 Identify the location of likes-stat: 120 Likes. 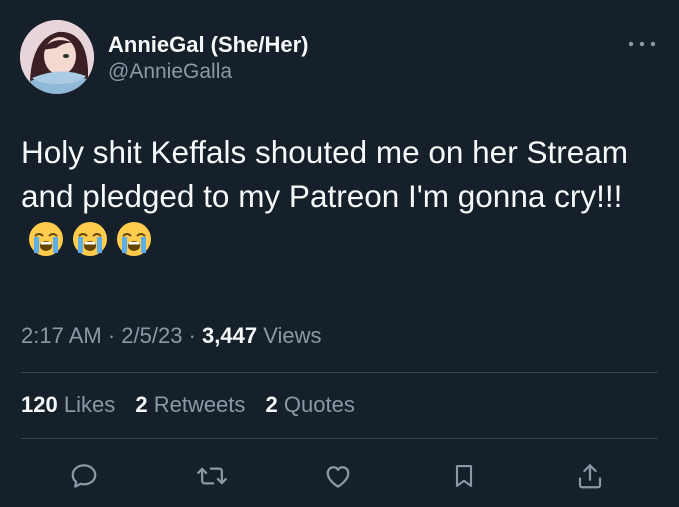
(68, 404).